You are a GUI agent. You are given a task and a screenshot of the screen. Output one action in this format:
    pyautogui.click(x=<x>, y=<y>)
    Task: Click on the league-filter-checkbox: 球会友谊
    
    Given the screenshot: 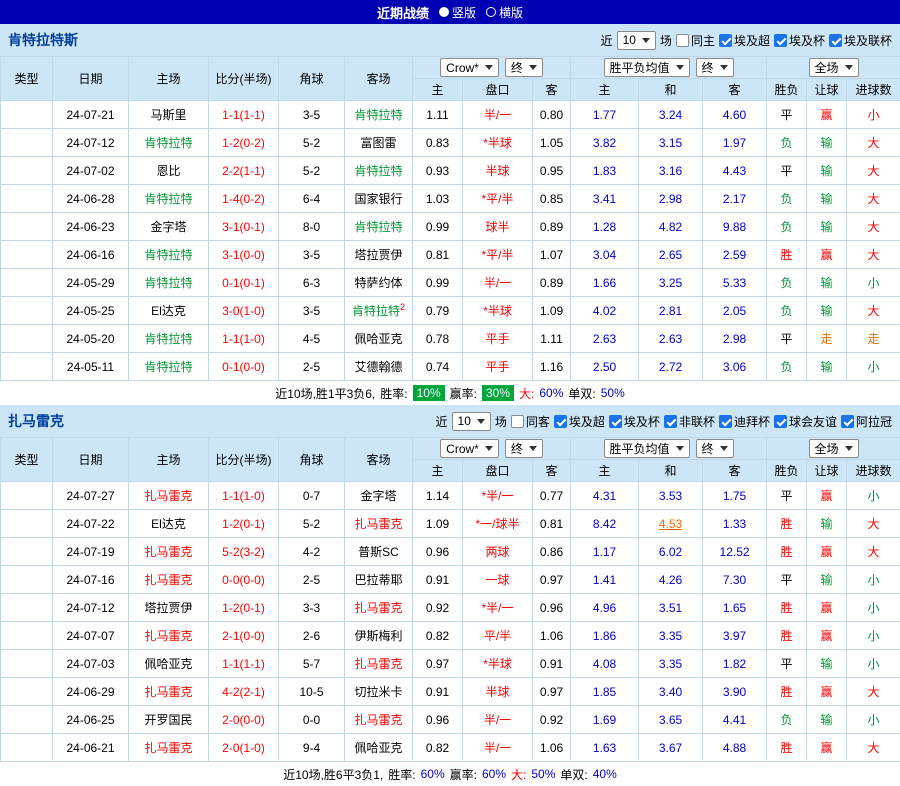 What is the action you would take?
    pyautogui.click(x=805, y=421)
    